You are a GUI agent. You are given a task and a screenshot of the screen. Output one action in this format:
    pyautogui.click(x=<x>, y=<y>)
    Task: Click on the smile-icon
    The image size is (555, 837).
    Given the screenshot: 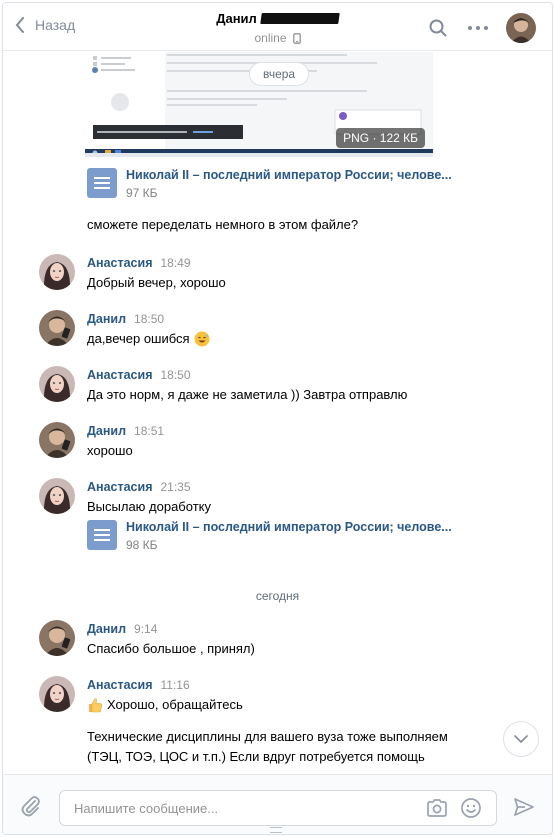 What is the action you would take?
    pyautogui.click(x=471, y=808)
    